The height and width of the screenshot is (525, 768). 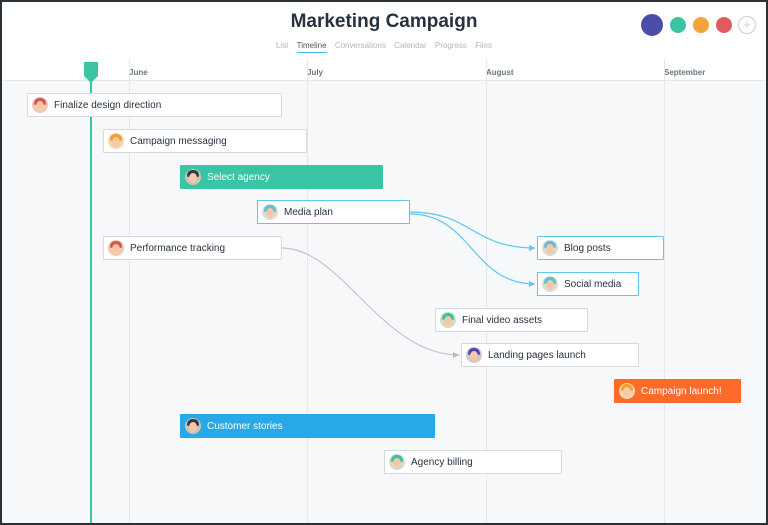 I want to click on task-label: Media plan, so click(x=308, y=212).